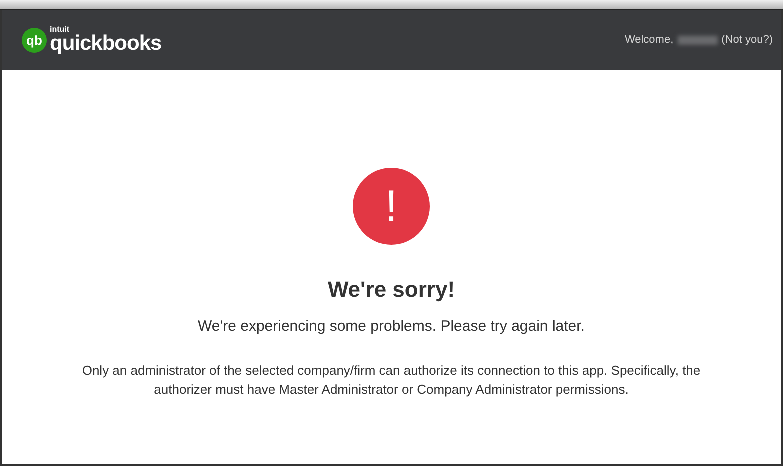 The width and height of the screenshot is (783, 466). I want to click on error-message: We're experiencing some problems. Please try again later., so click(391, 327).